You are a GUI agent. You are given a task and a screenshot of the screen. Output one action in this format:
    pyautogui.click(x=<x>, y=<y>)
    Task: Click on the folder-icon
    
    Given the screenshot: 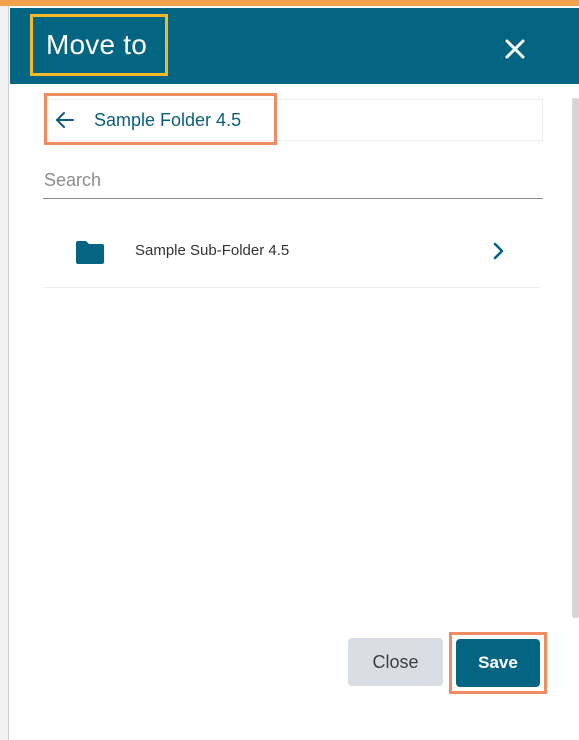 What is the action you would take?
    pyautogui.click(x=90, y=252)
    